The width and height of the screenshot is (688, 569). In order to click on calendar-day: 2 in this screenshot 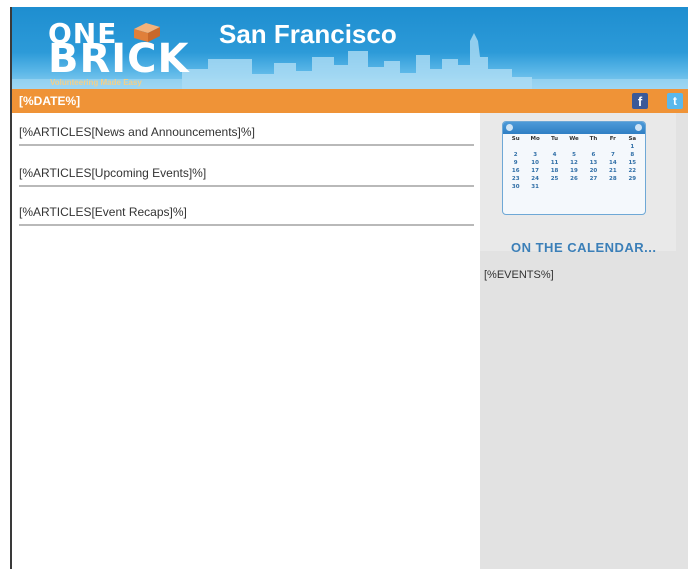, I will do `click(515, 155)`.